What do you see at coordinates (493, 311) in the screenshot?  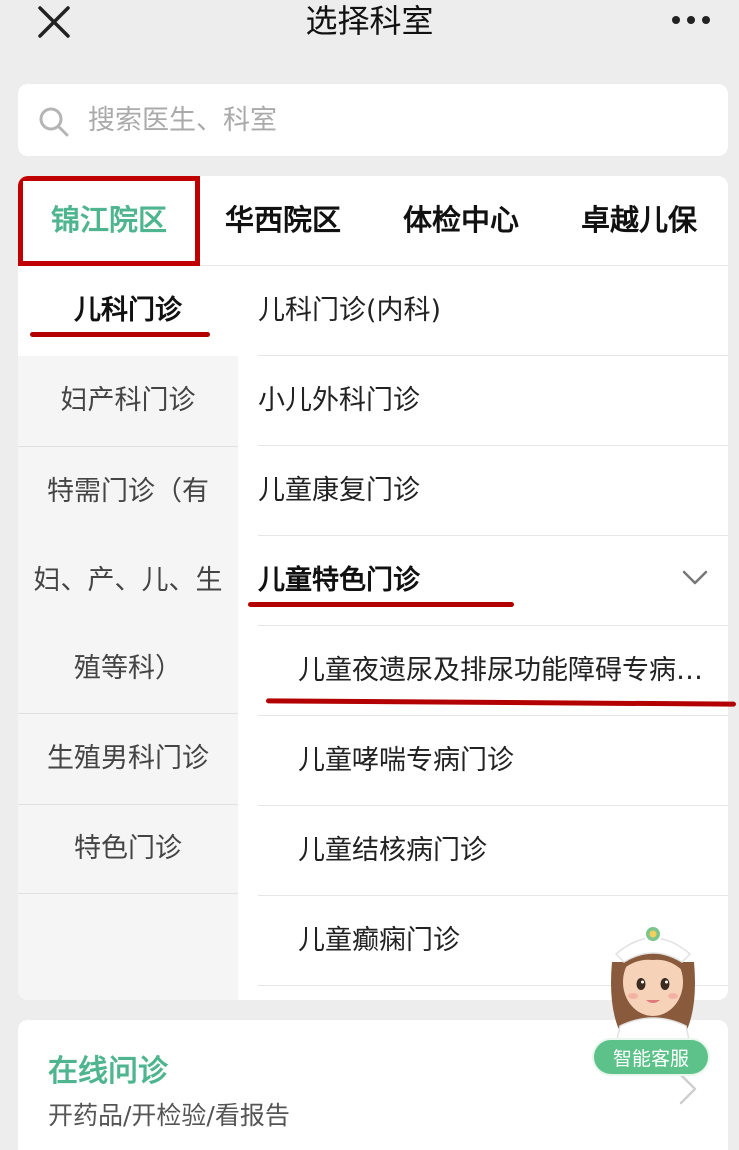 I see `department-item: 儿科门诊(内科)` at bounding box center [493, 311].